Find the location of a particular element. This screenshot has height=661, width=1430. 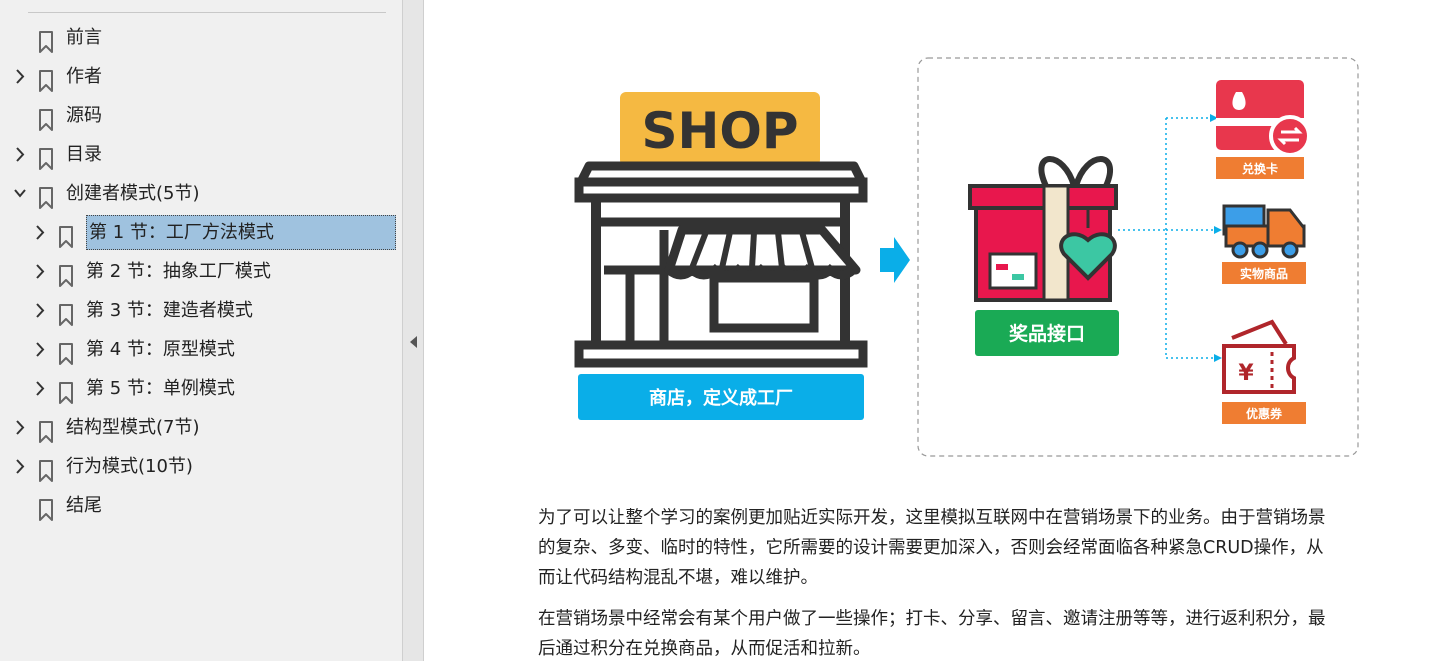

bookmark-item: 结尾 is located at coordinates (200, 505).